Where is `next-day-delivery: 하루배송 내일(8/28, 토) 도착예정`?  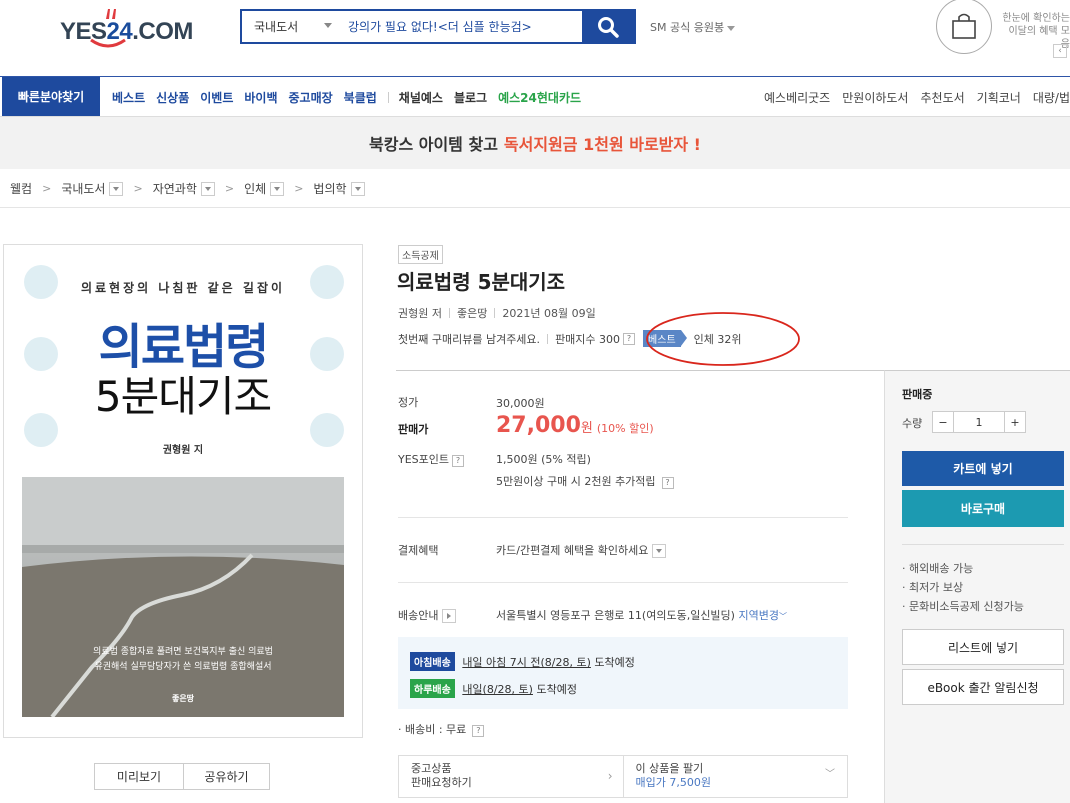
next-day-delivery: 하루배송 내일(8/28, 토) 도착예정 is located at coordinates (493, 688).